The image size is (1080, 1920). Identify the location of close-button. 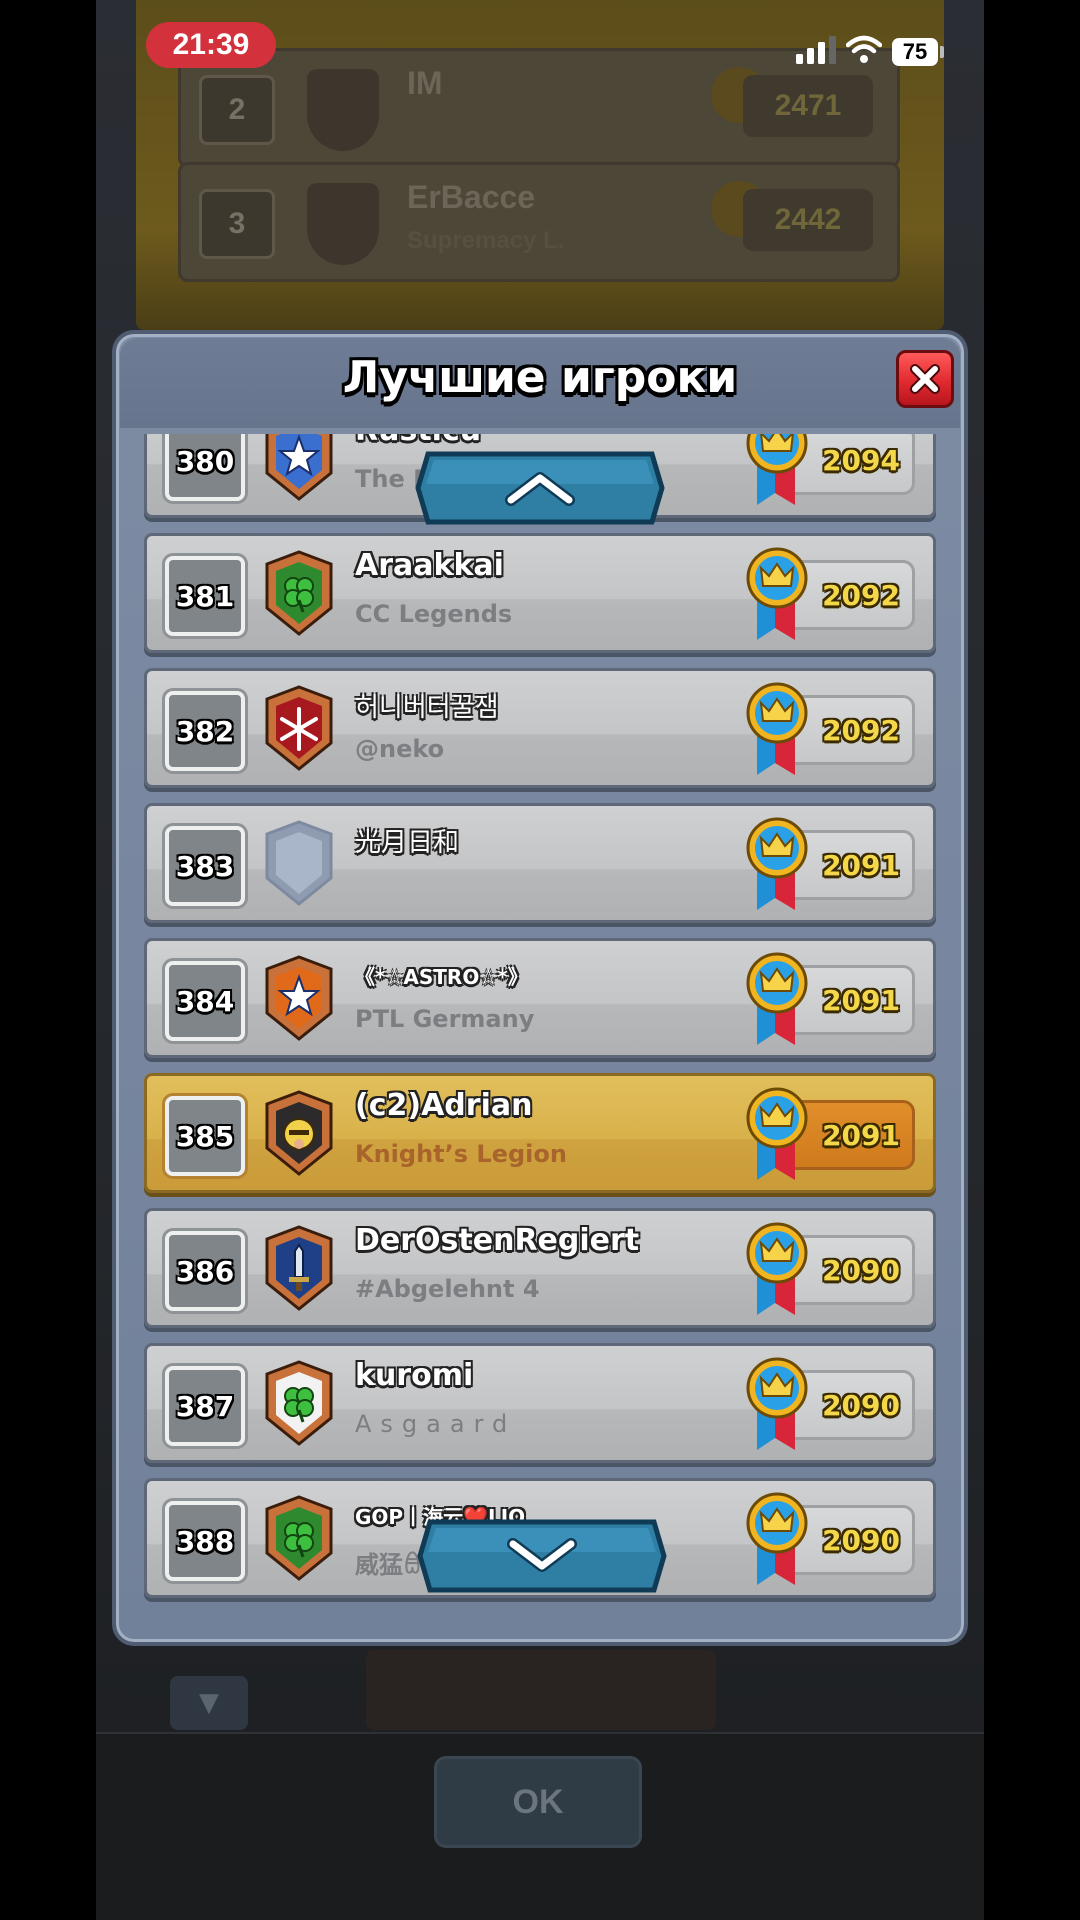
(925, 379).